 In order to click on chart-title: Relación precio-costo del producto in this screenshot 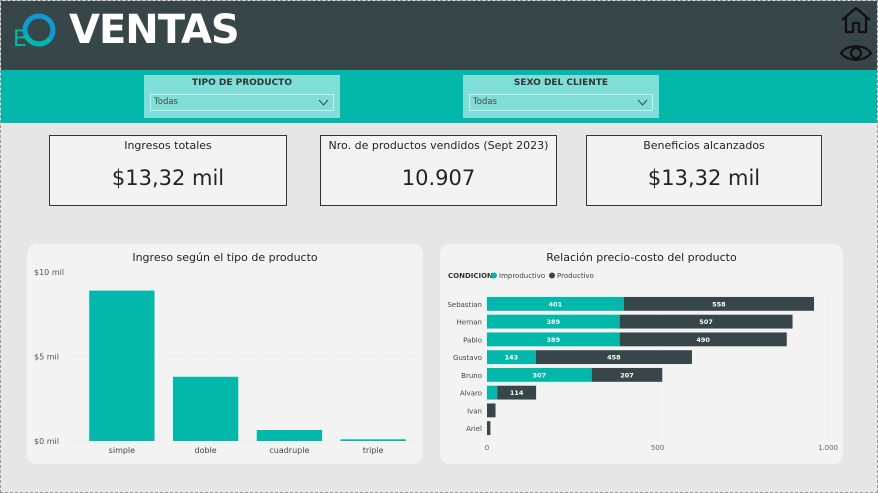, I will do `click(641, 257)`.